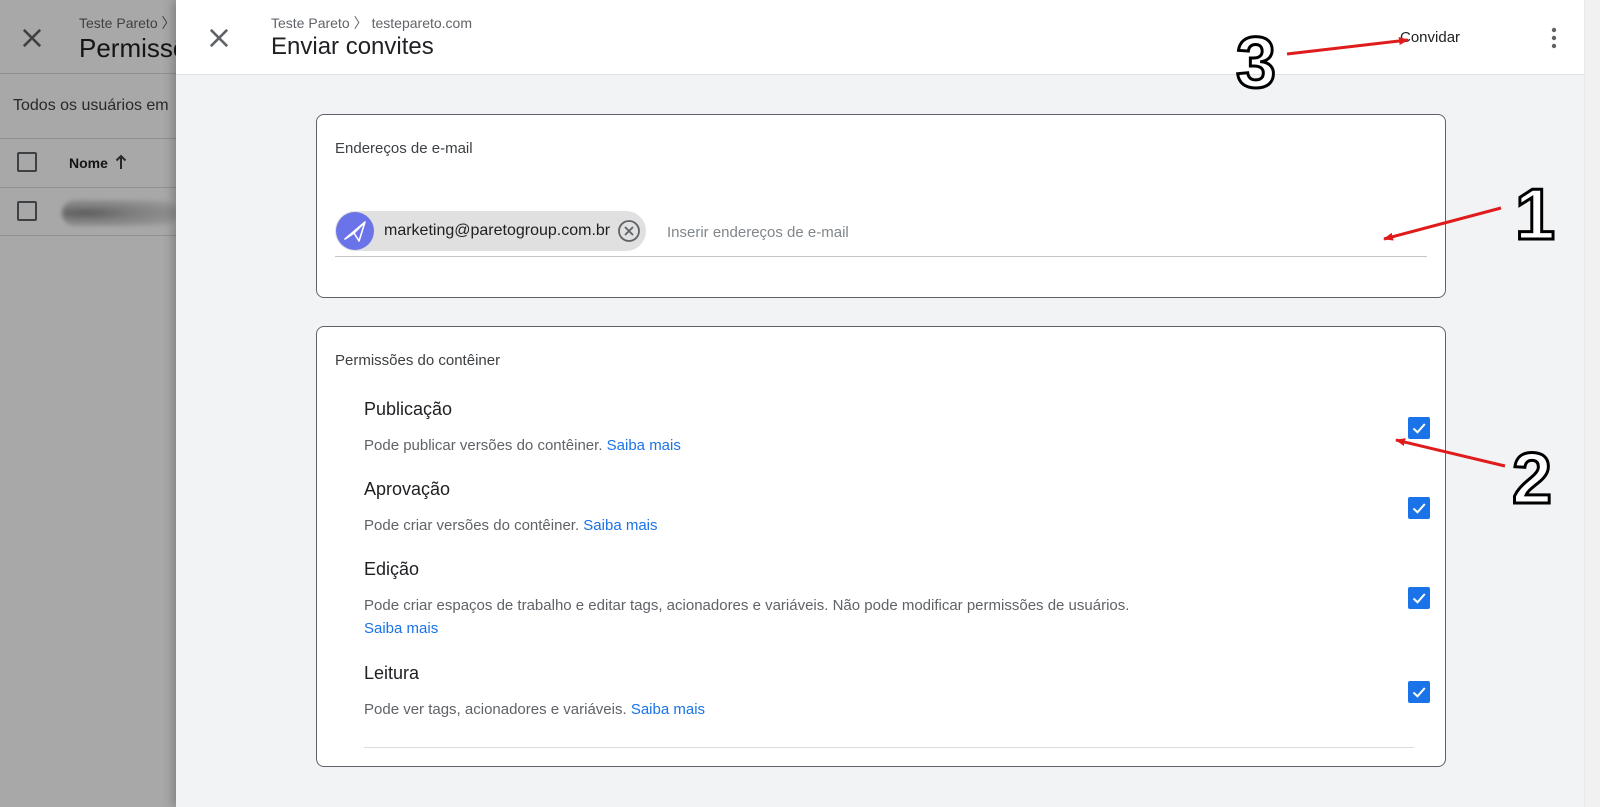  Describe the element at coordinates (310, 23) in the screenshot. I see `breadcrumb-account: Teste Pareto` at that location.